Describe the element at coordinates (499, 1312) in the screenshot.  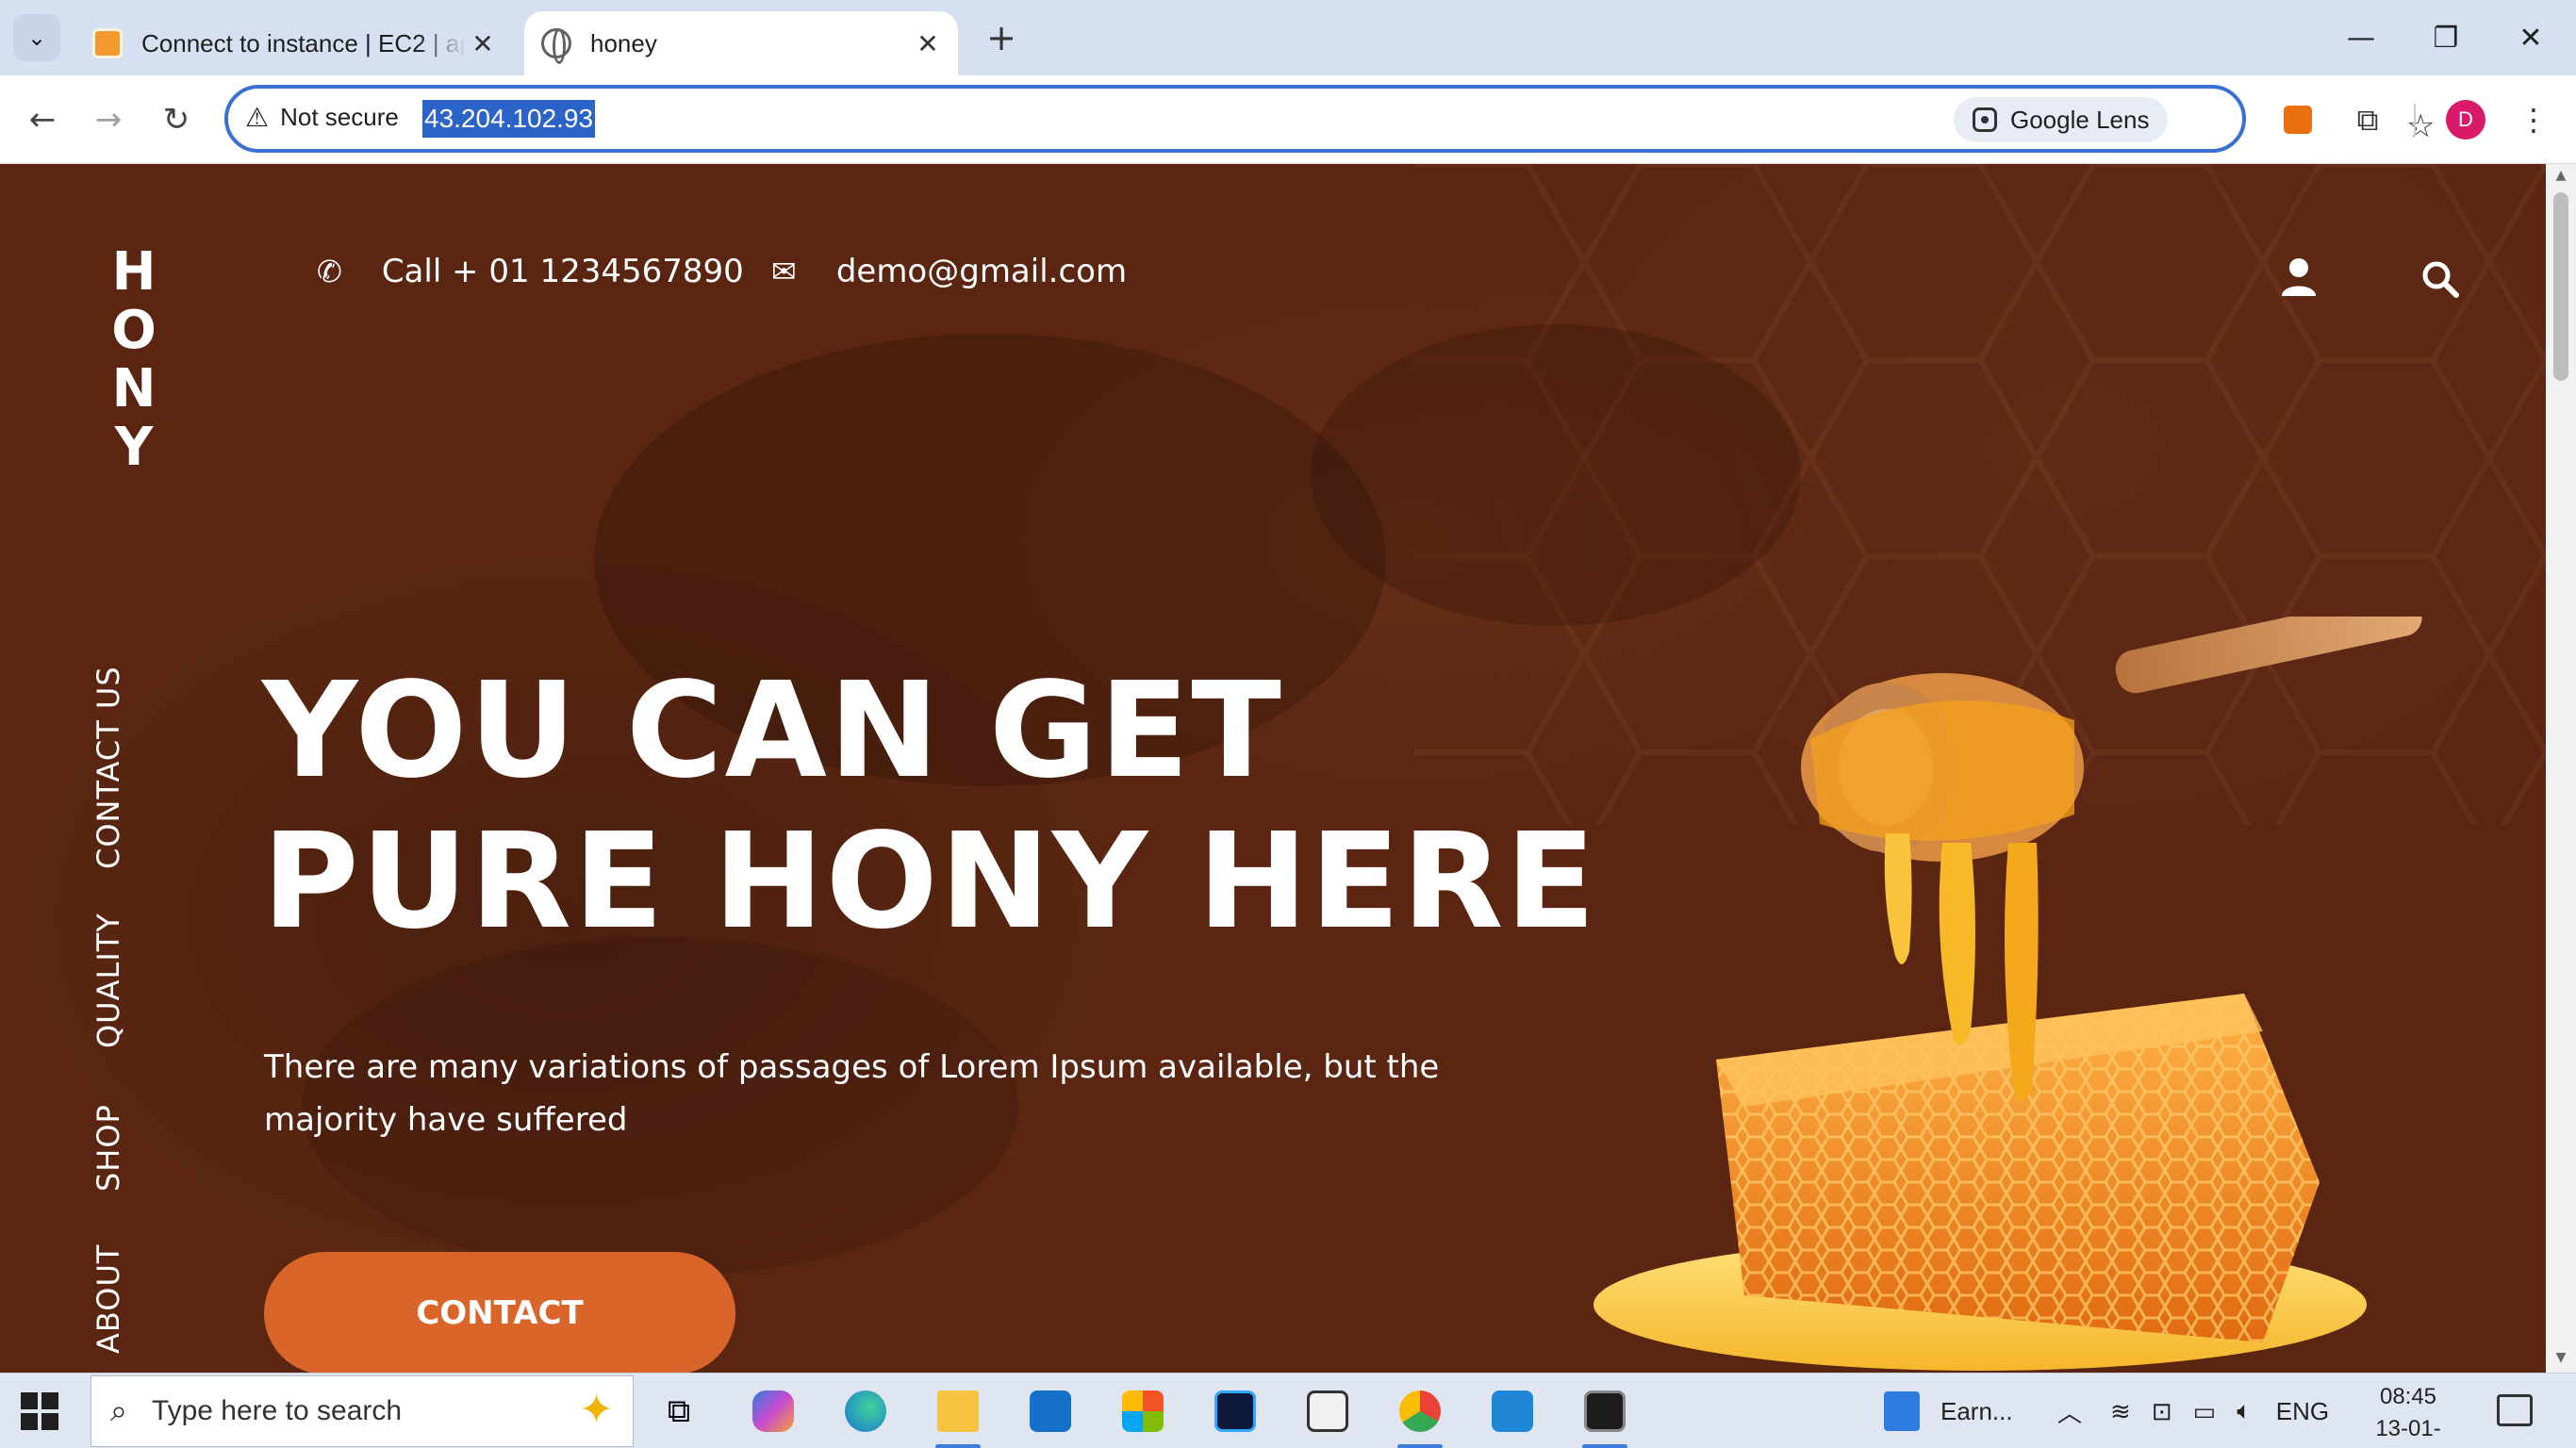
I see `contact-button: CONTACT` at that location.